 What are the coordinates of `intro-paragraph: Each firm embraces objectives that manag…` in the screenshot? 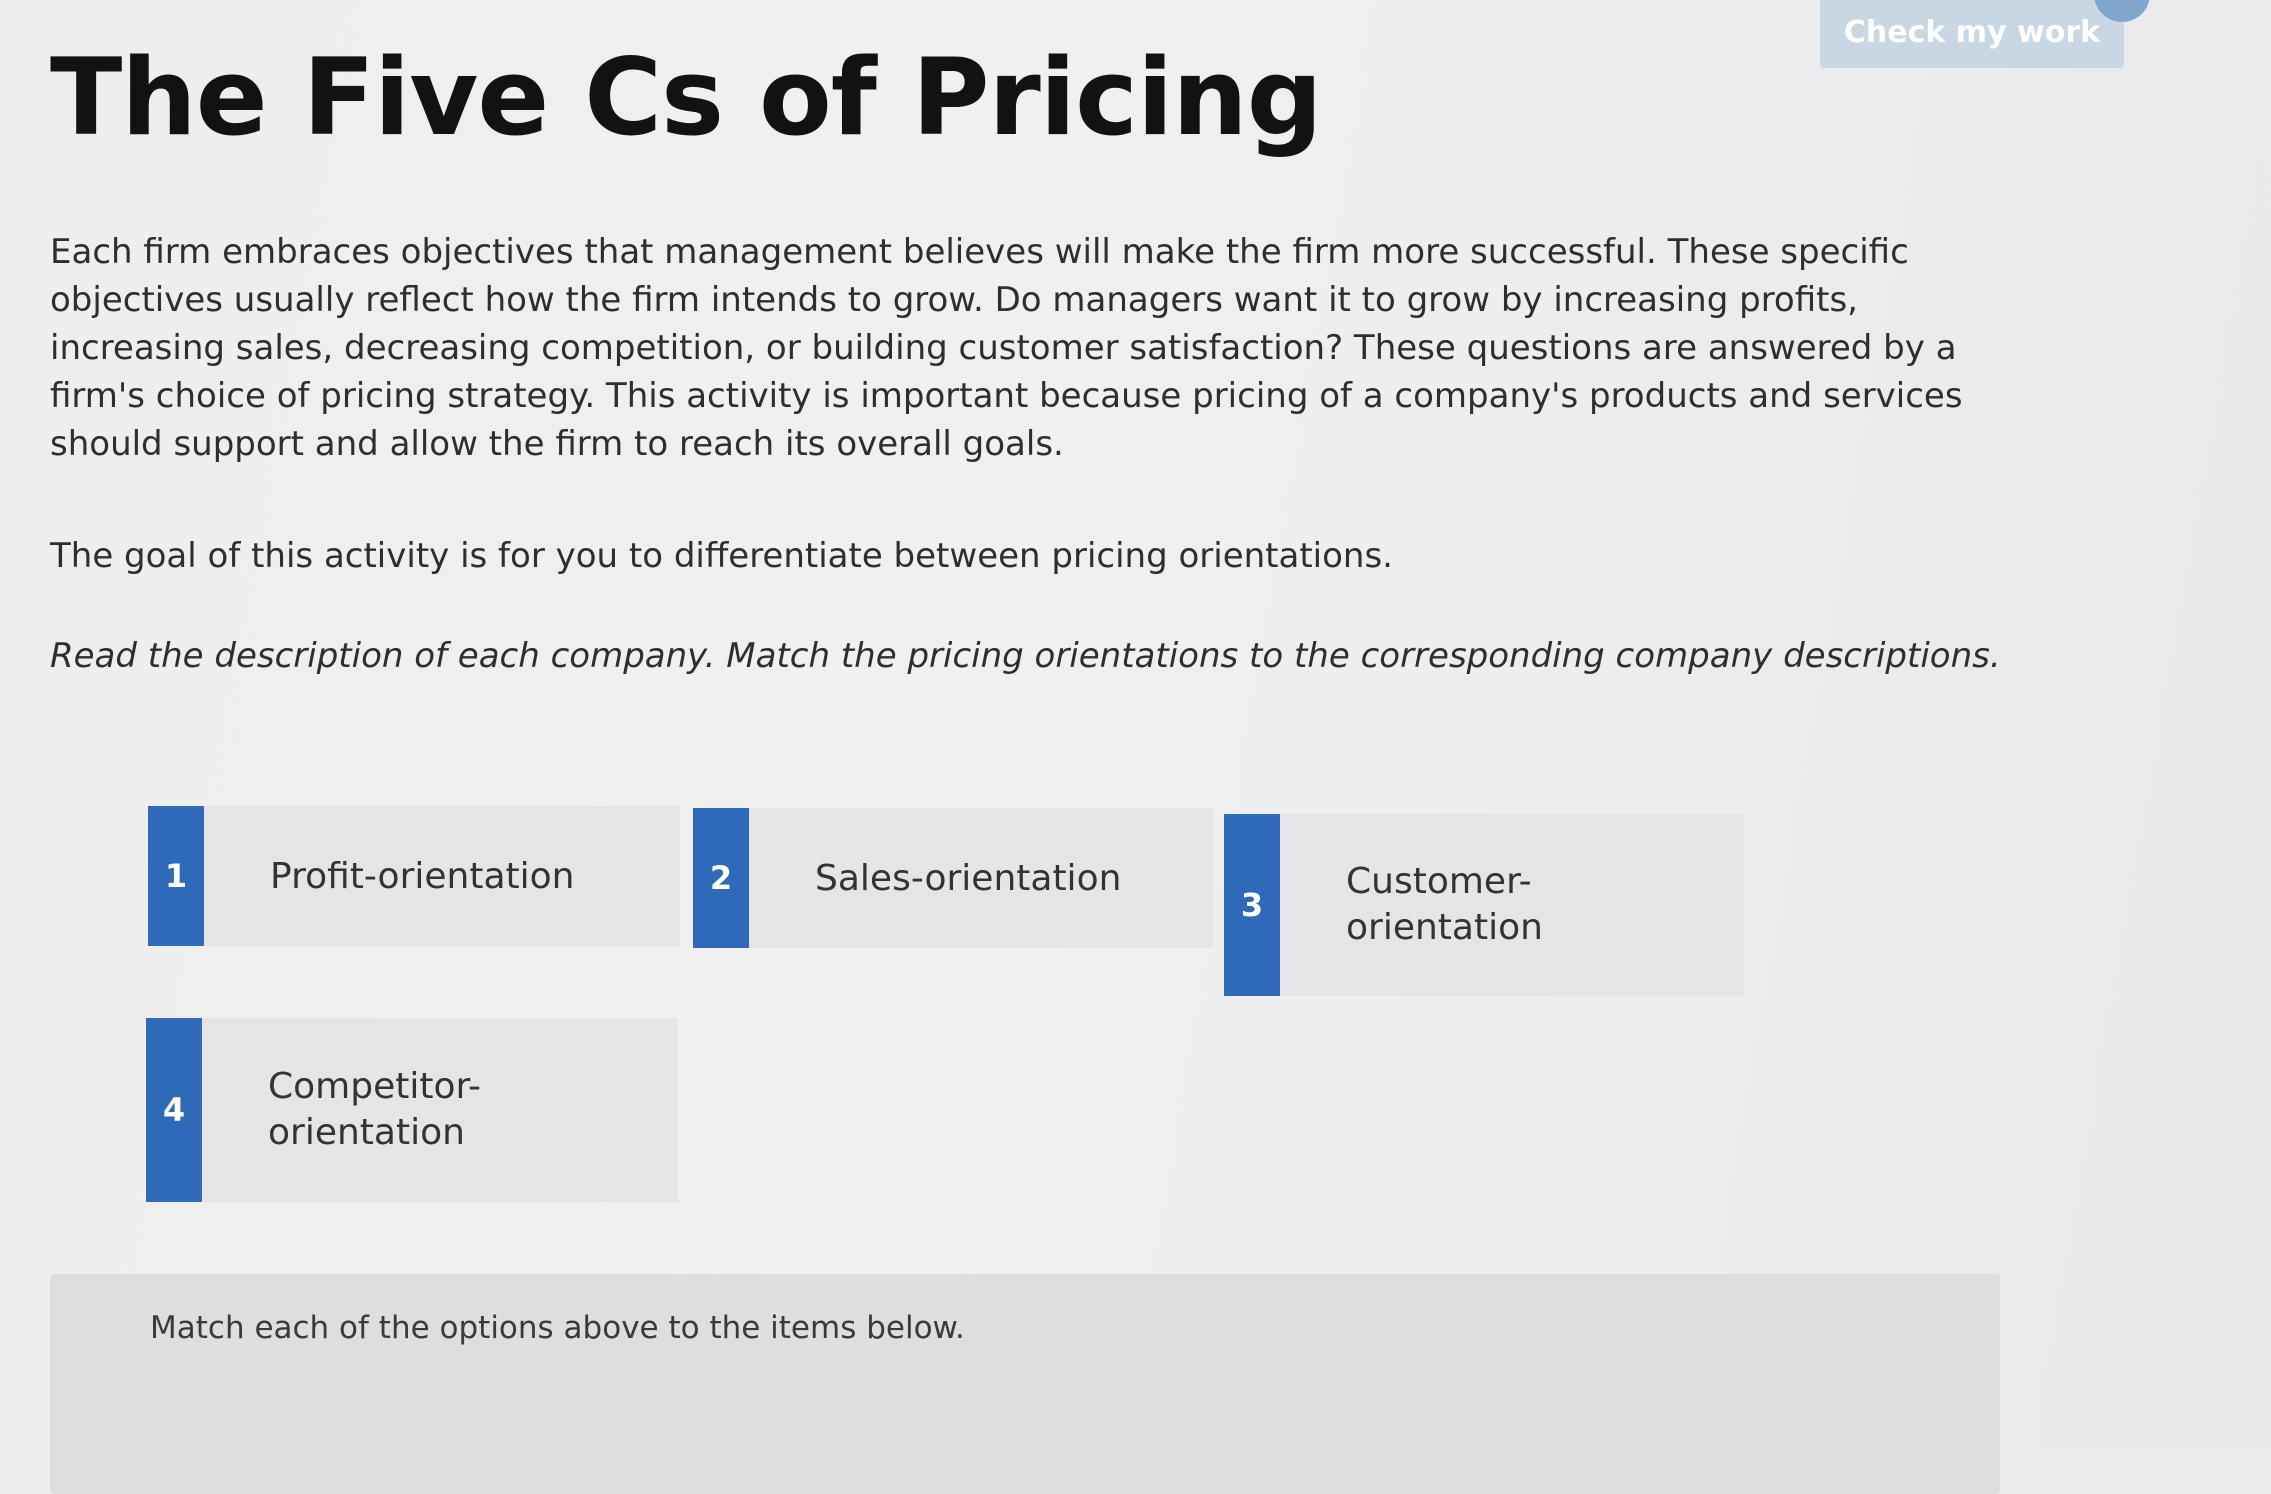 It's located at (1006, 348).